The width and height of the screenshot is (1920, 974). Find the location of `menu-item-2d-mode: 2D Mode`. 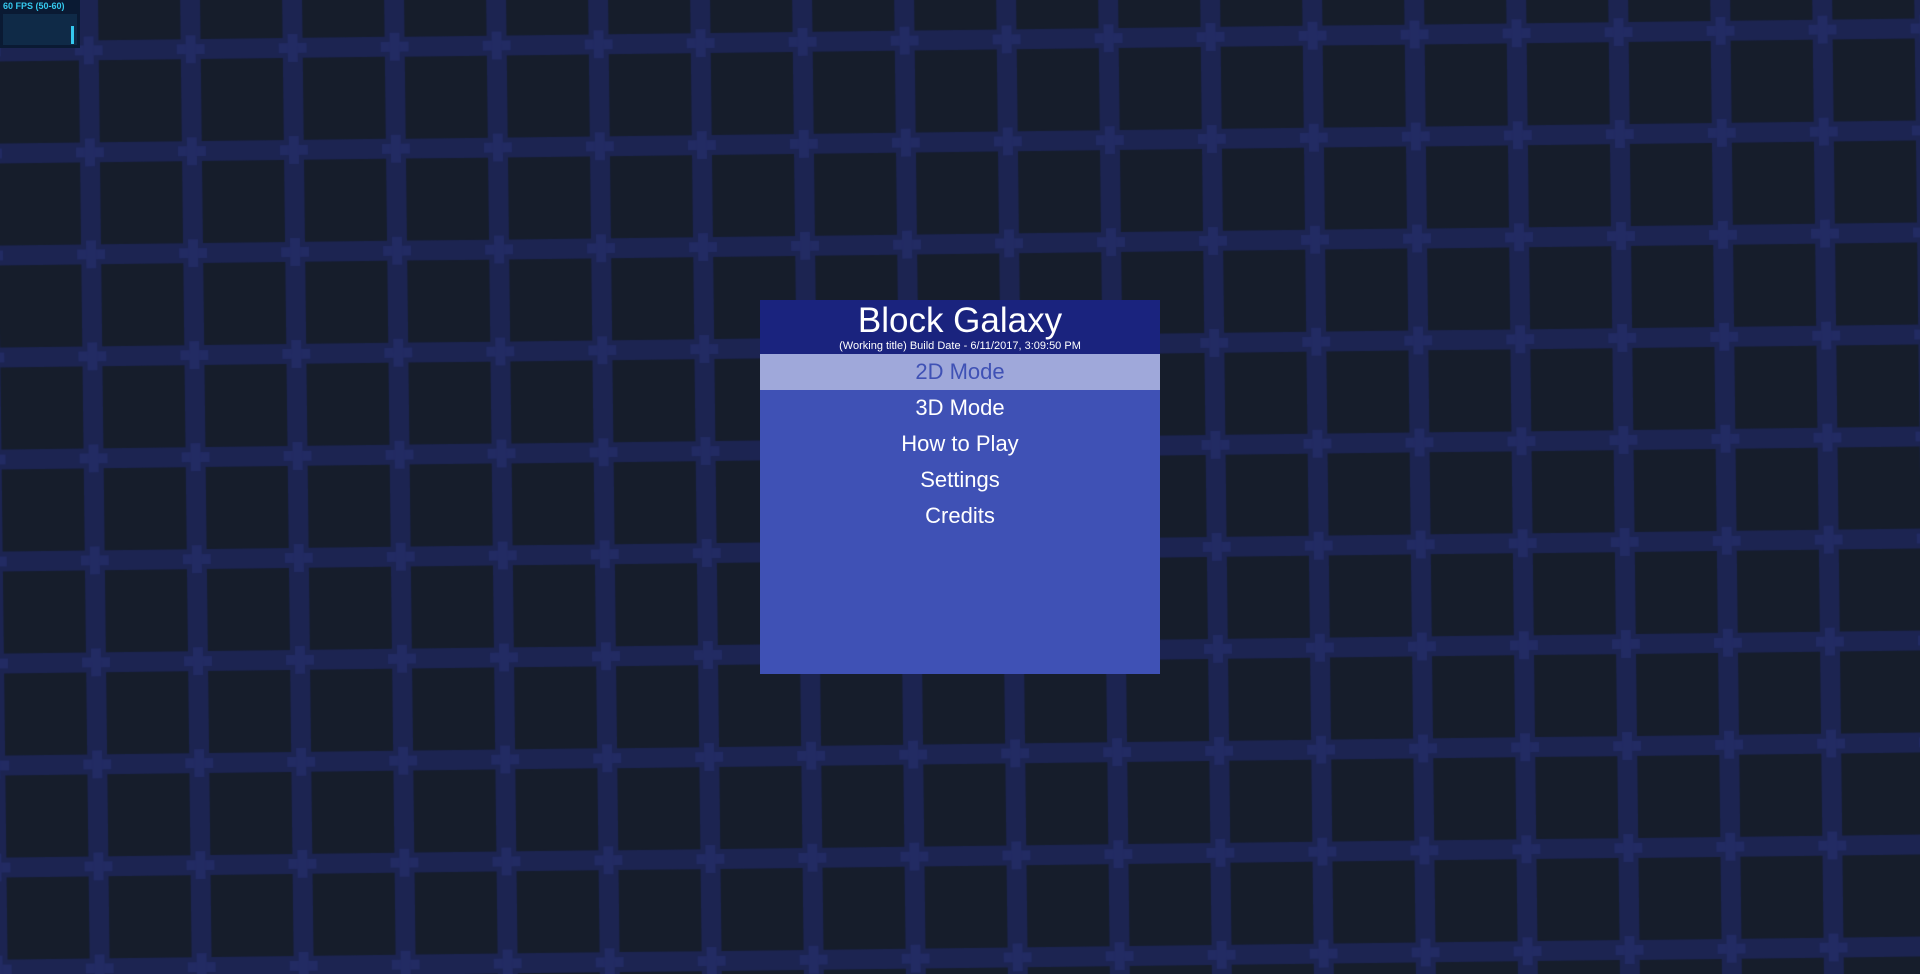

menu-item-2d-mode: 2D Mode is located at coordinates (960, 372).